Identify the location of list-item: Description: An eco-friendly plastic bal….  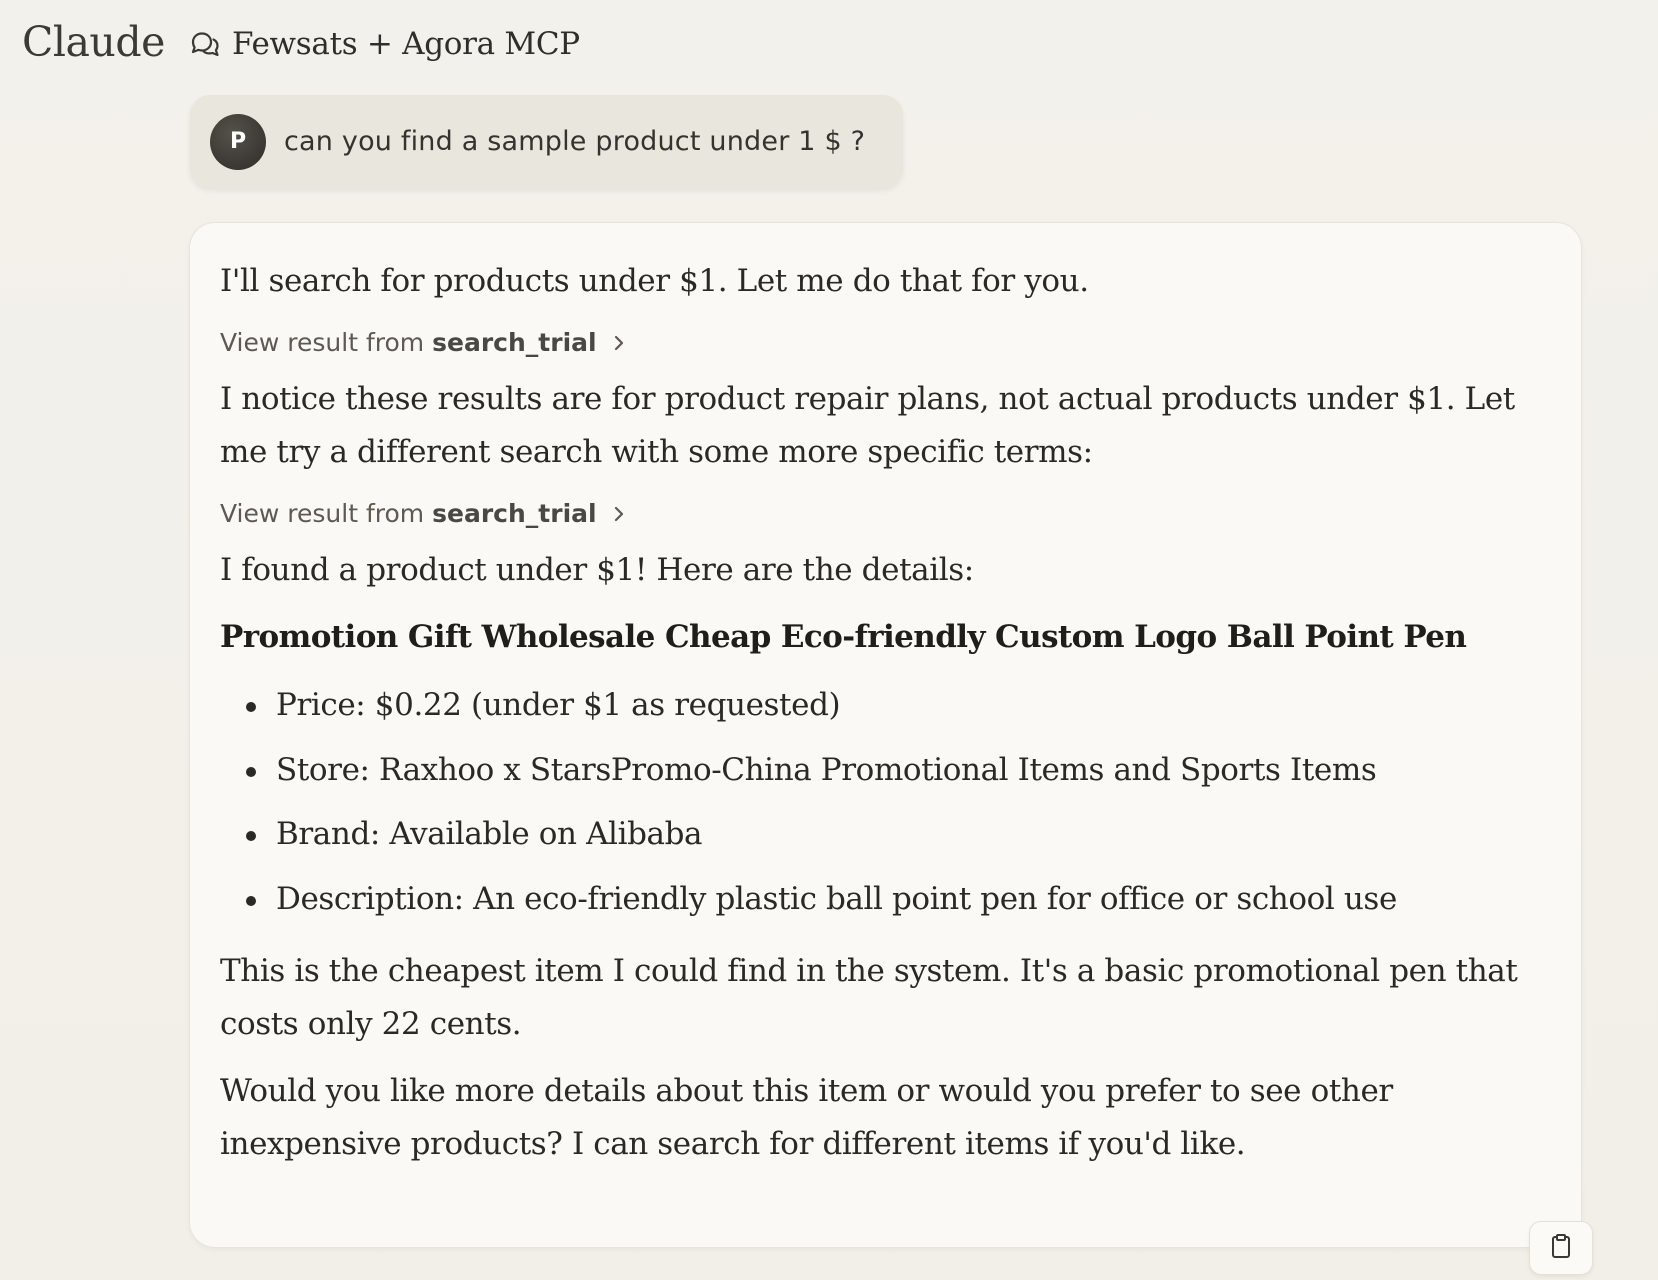
(870, 899).